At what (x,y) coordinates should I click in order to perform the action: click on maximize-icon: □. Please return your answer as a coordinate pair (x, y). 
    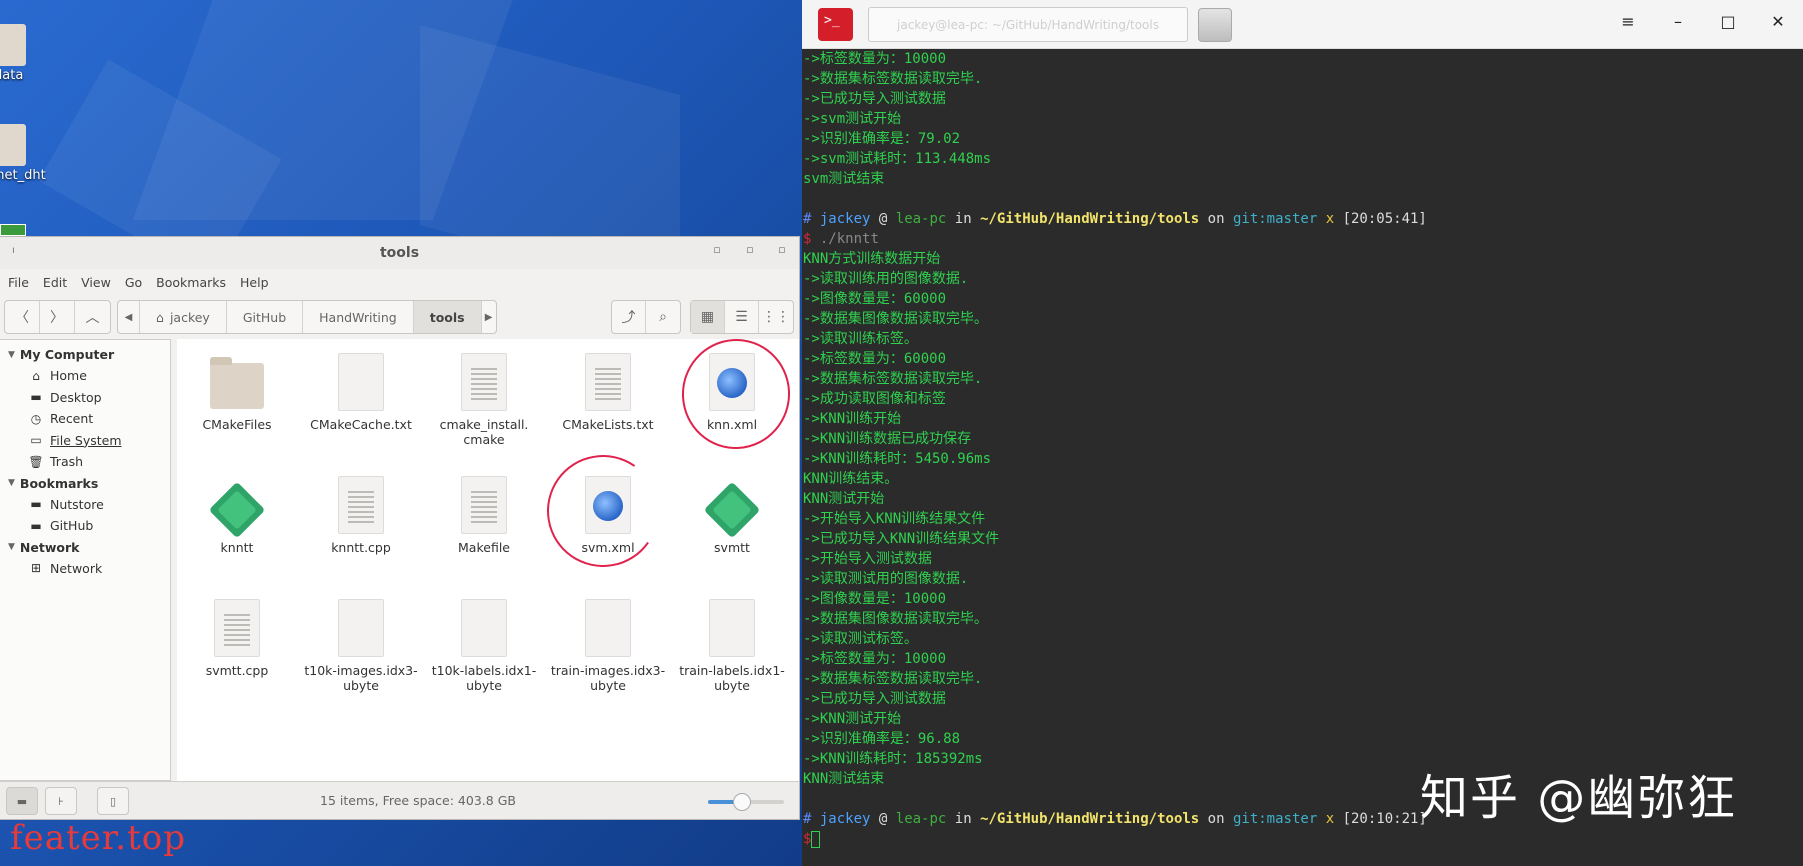
    Looking at the image, I should click on (1728, 21).